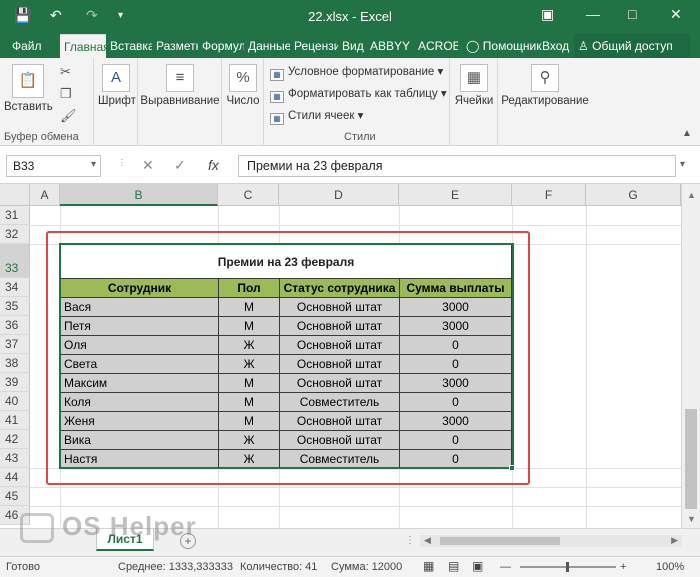  Describe the element at coordinates (15, 382) in the screenshot. I see `row-header-39: 39` at that location.